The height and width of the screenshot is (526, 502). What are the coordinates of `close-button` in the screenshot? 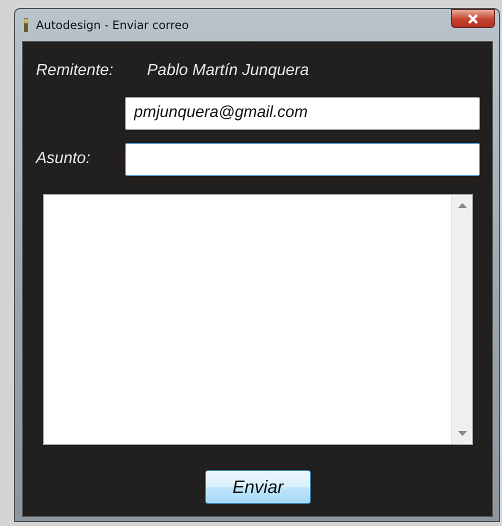 It's located at (473, 18).